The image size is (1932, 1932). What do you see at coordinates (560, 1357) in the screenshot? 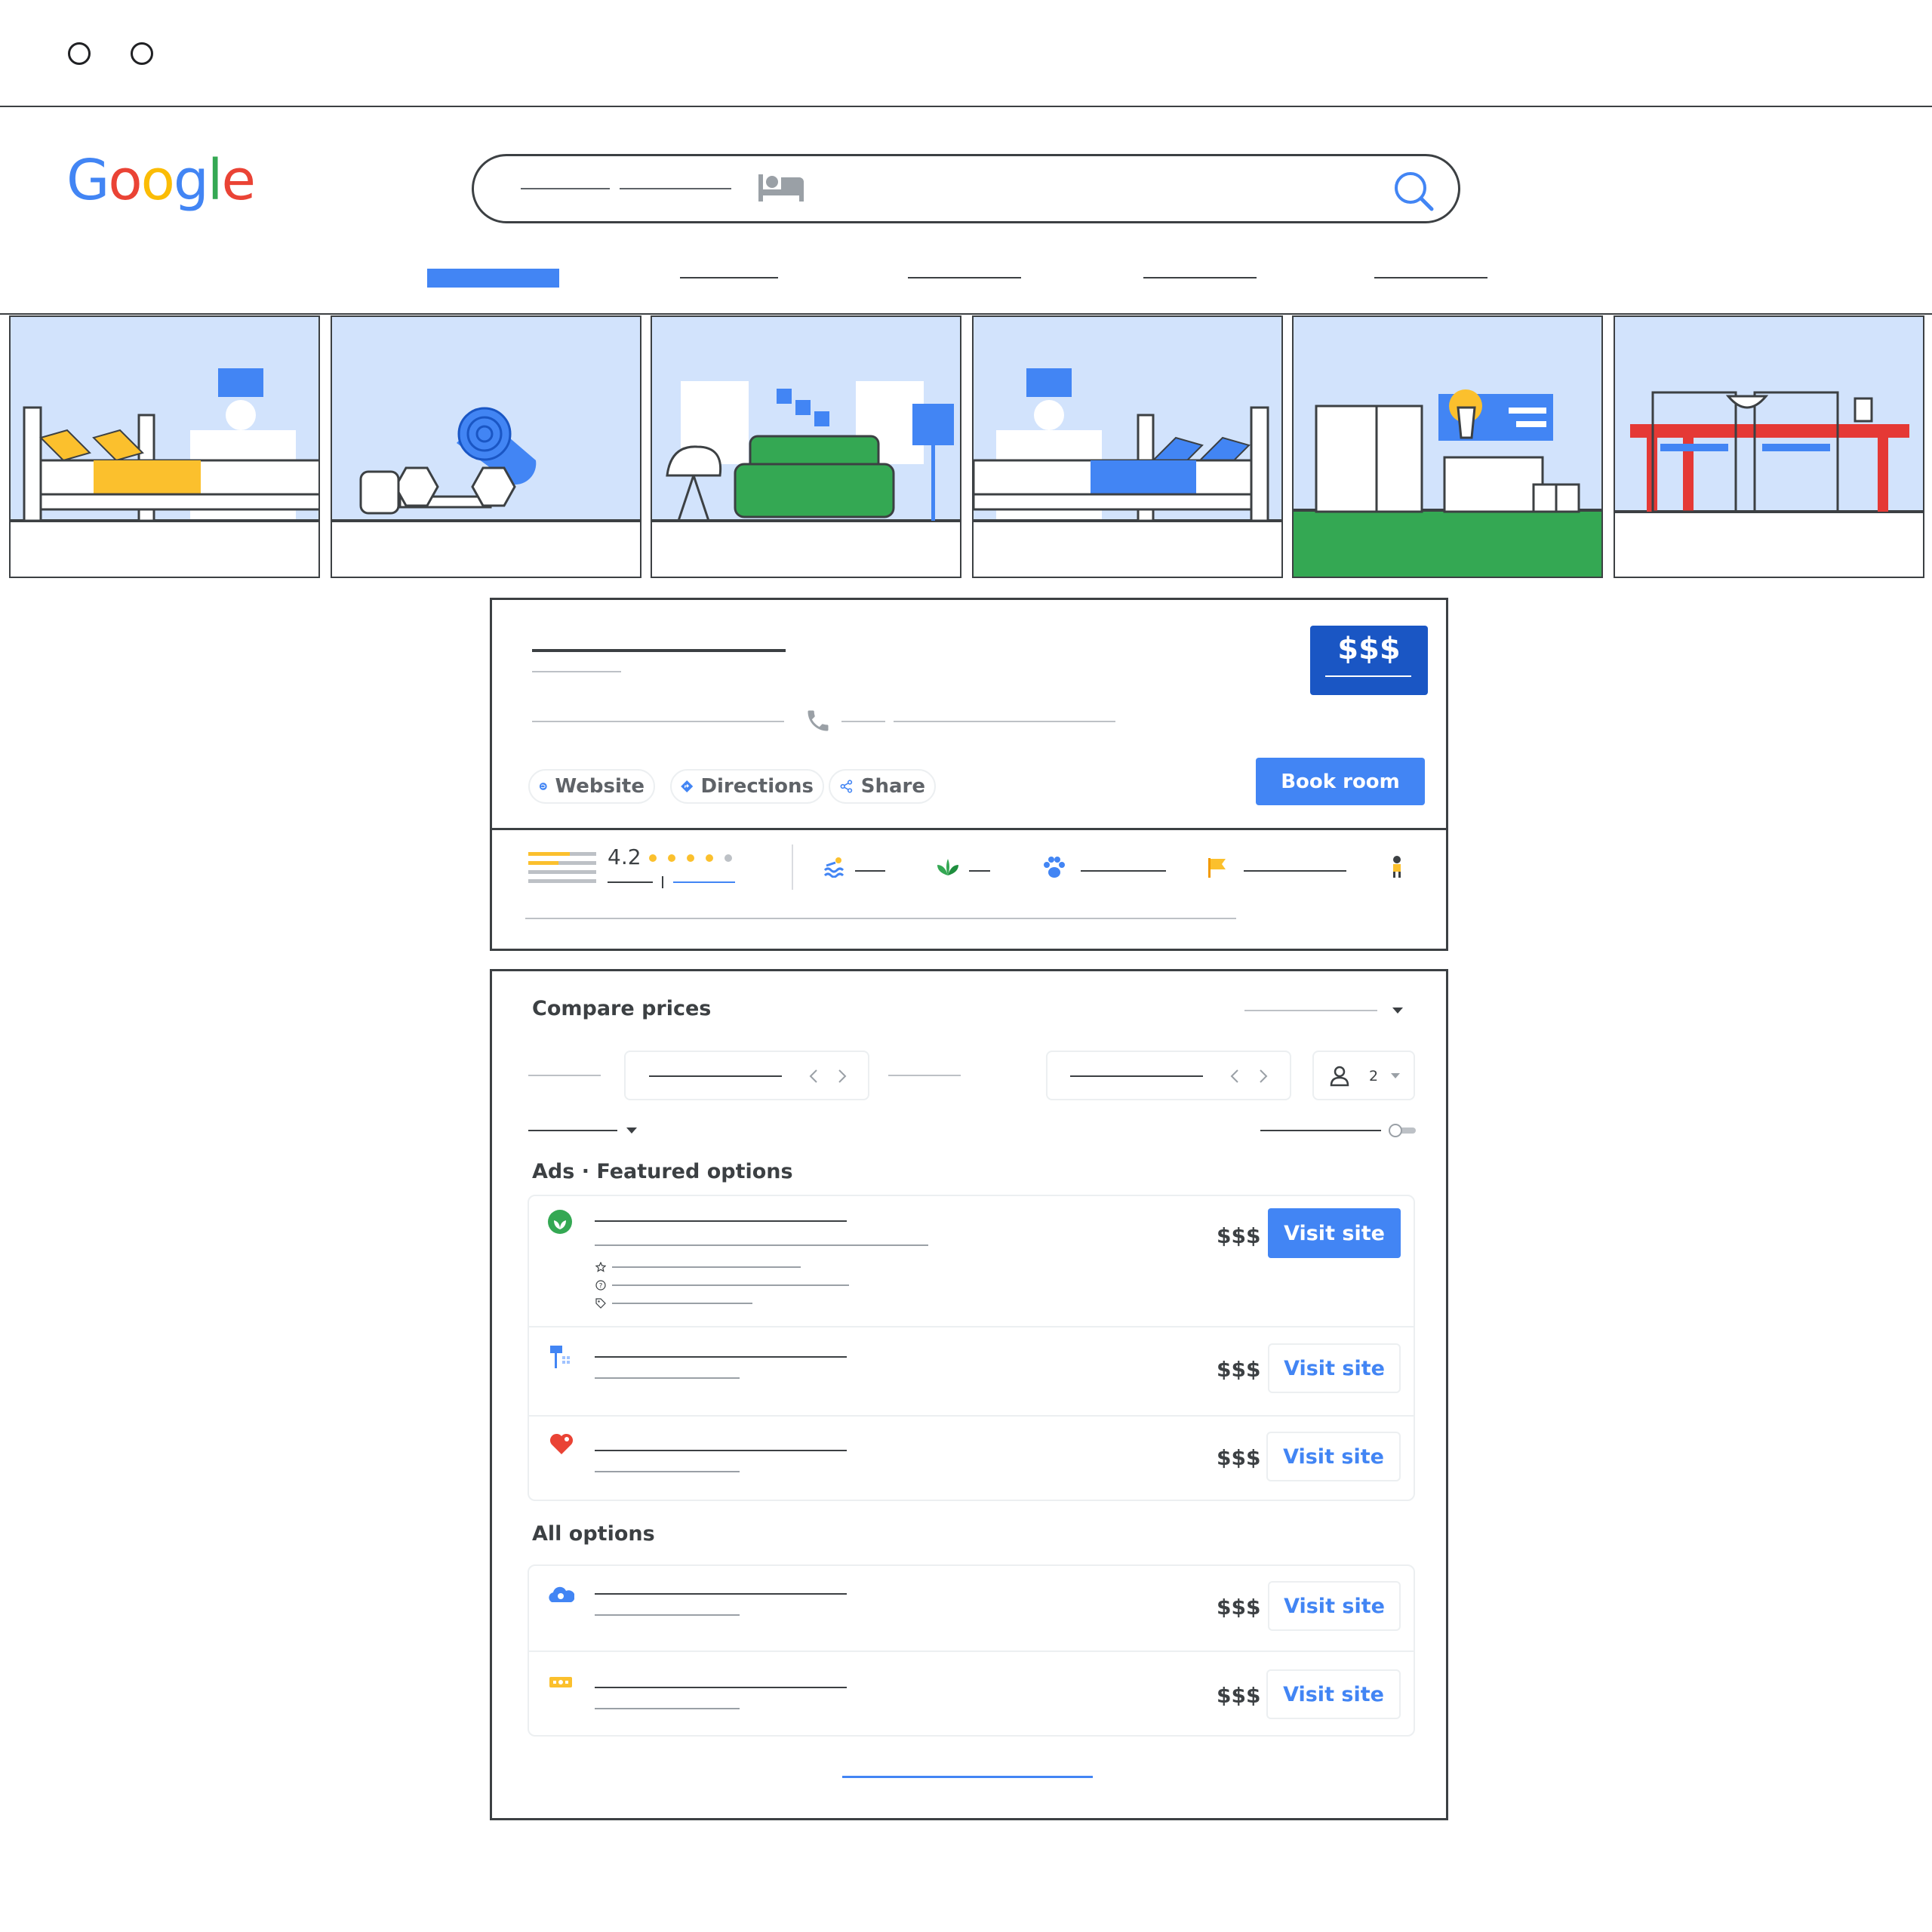
I see `lamp-logo-icon` at bounding box center [560, 1357].